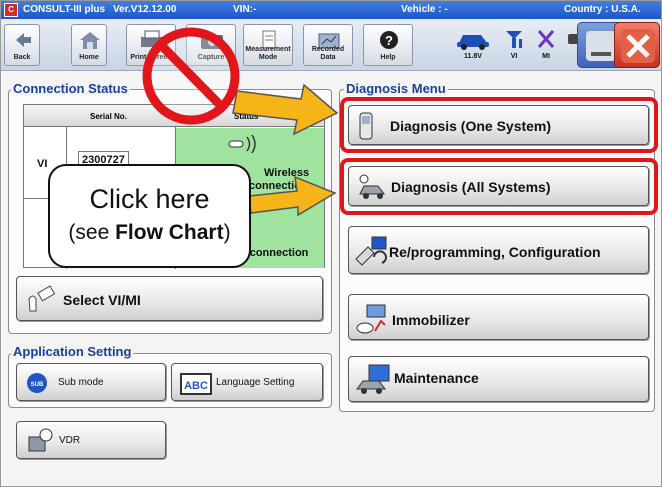  Describe the element at coordinates (285, 109) in the screenshot. I see `arrow-to-one-system-icon` at that location.